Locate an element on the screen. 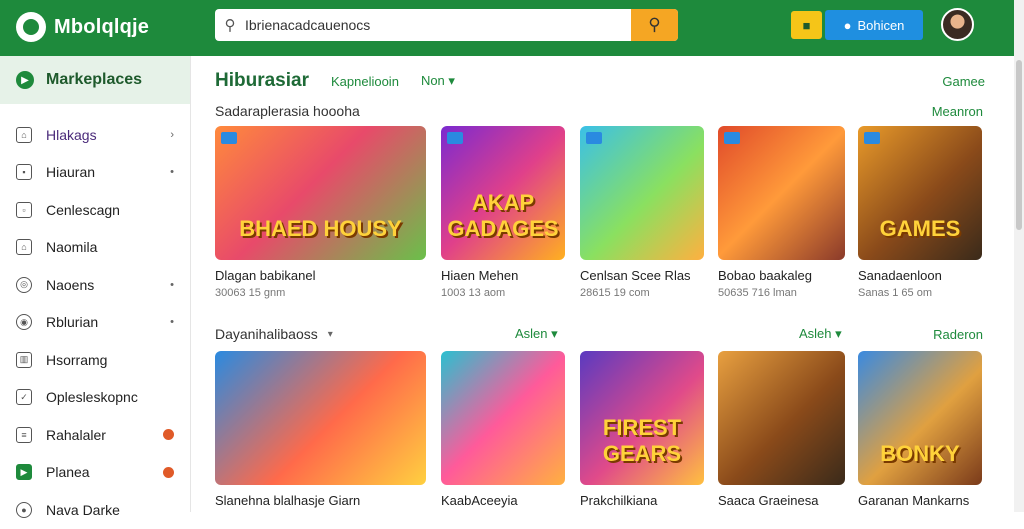 The height and width of the screenshot is (529, 1024). bag-icon: ▫ is located at coordinates (24, 209).